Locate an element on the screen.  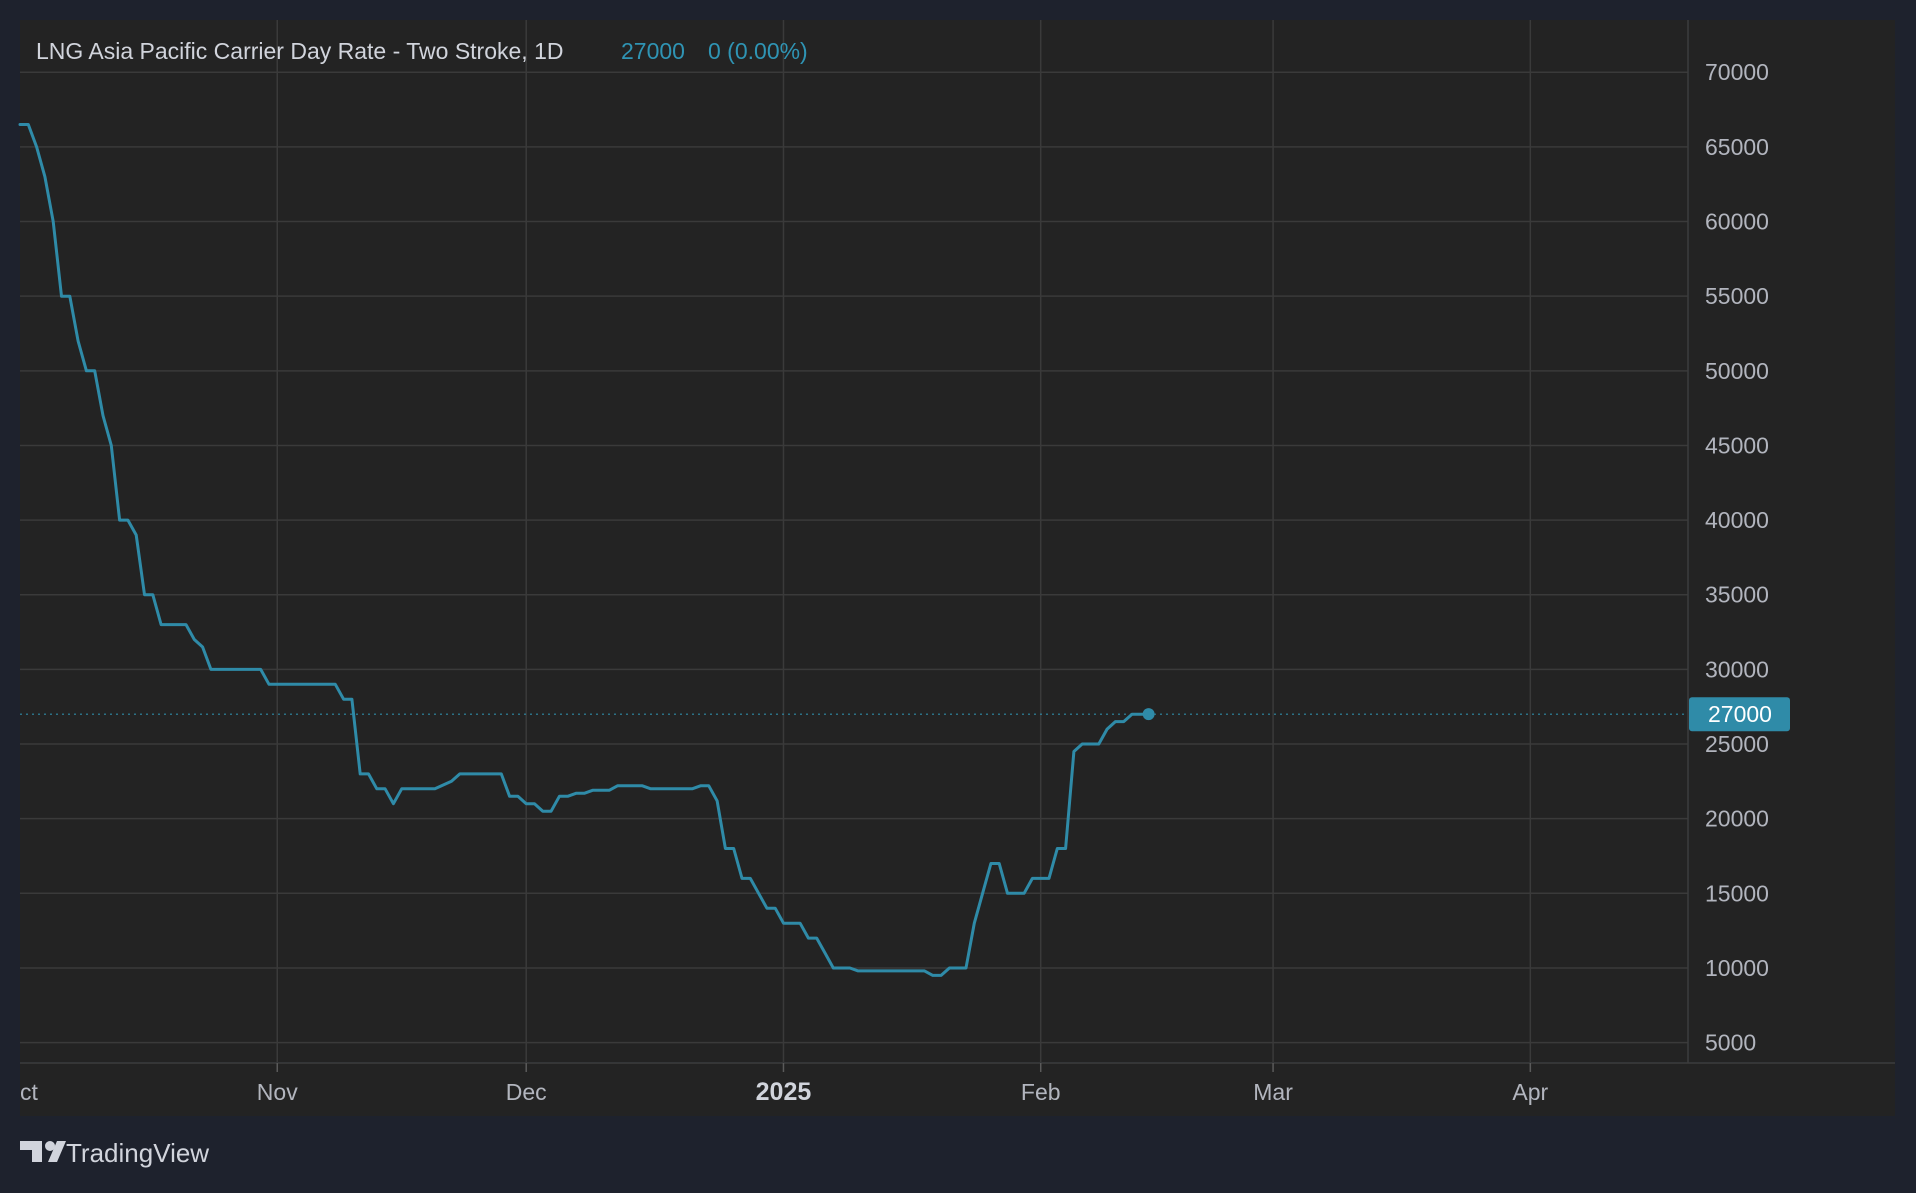
y-tick-label: 15000 is located at coordinates (1737, 893).